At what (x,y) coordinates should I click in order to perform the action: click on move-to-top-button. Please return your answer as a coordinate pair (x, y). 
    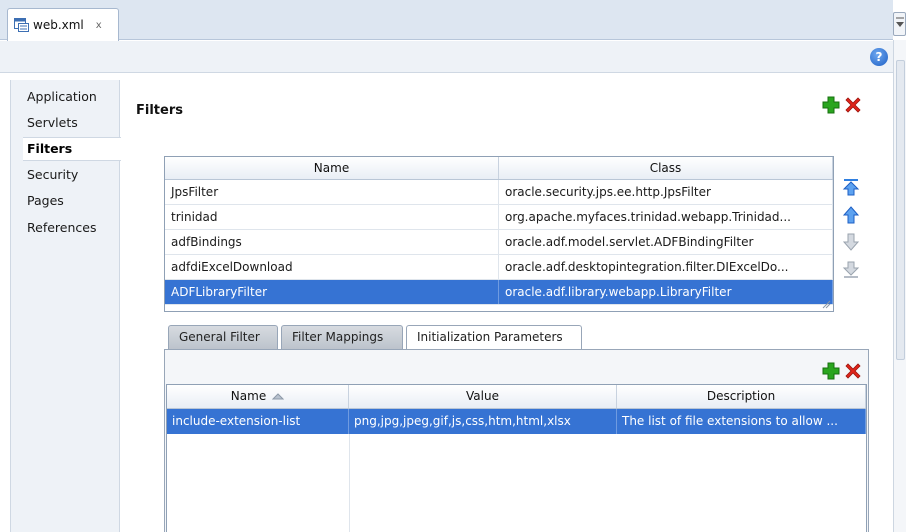
    Looking at the image, I should click on (851, 187).